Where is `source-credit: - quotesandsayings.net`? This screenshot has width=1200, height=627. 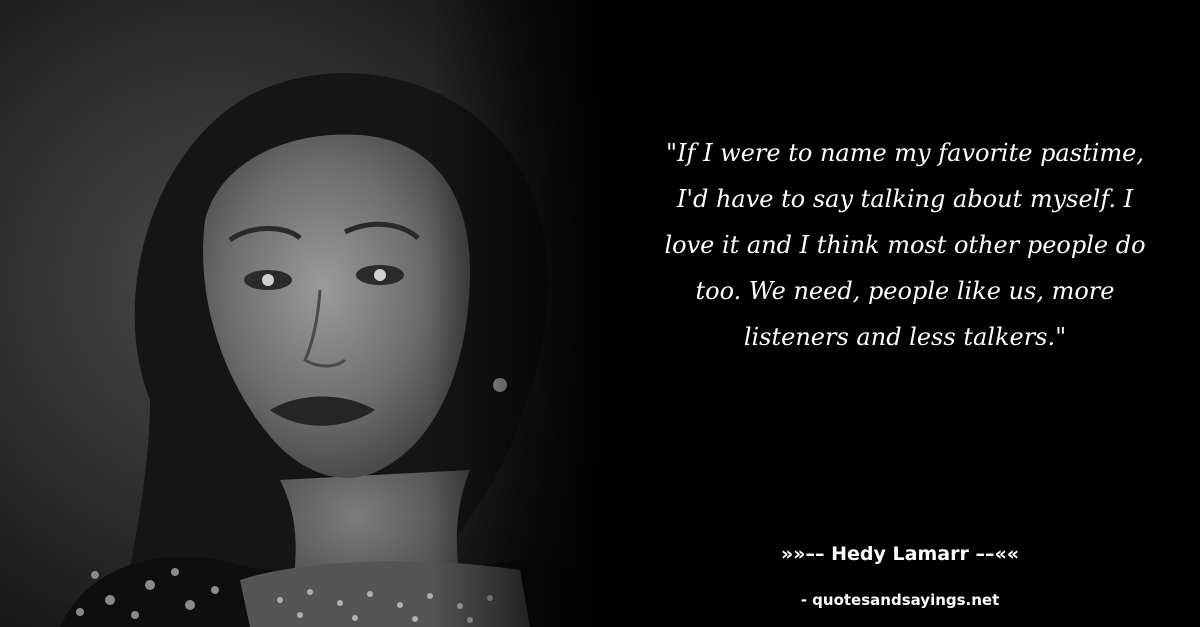
source-credit: - quotesandsayings.net is located at coordinates (900, 600).